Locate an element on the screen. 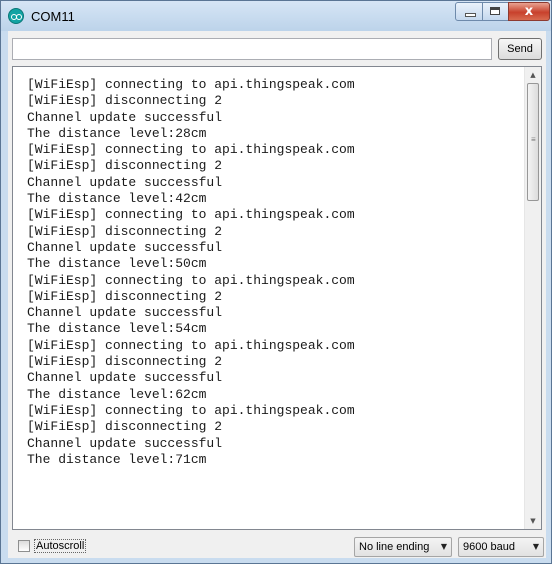  maximize-button is located at coordinates (495, 11).